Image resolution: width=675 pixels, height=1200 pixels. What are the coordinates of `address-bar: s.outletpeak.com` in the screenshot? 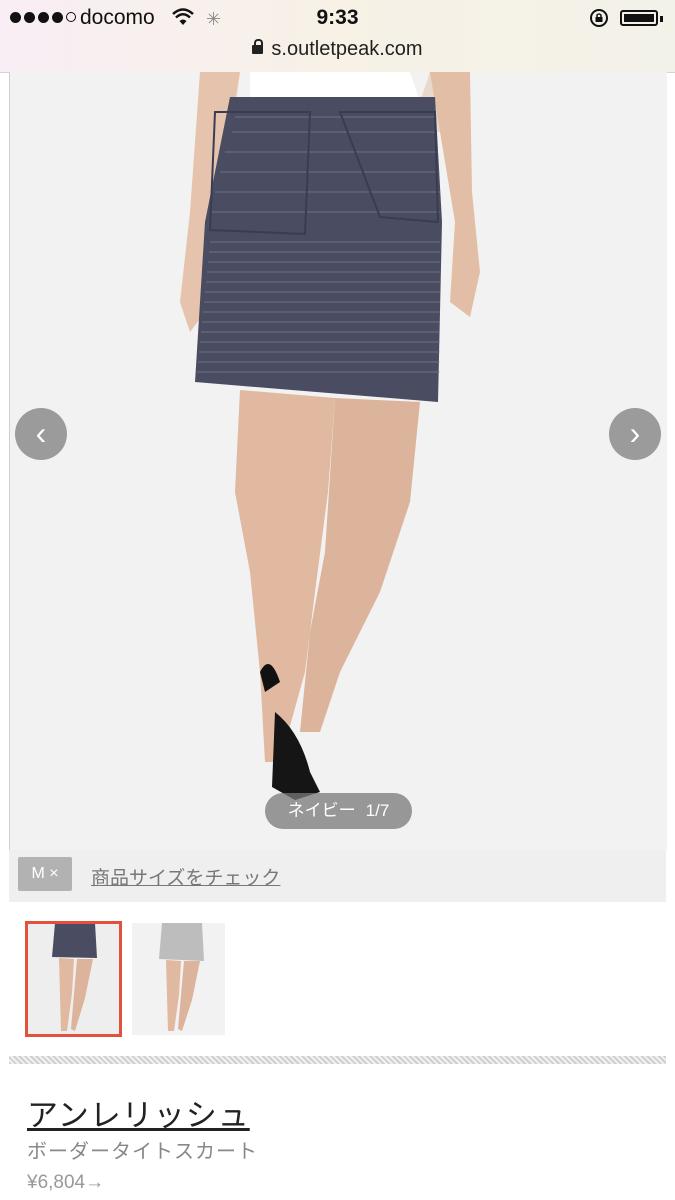 It's located at (337, 49).